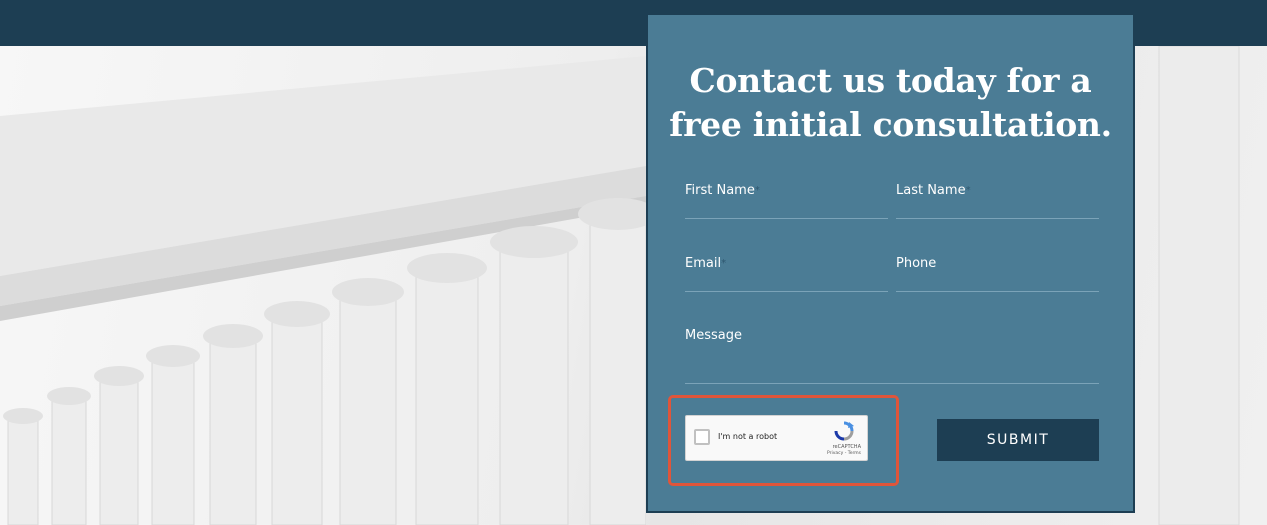  What do you see at coordinates (892, 355) in the screenshot?
I see `message-field: Message` at bounding box center [892, 355].